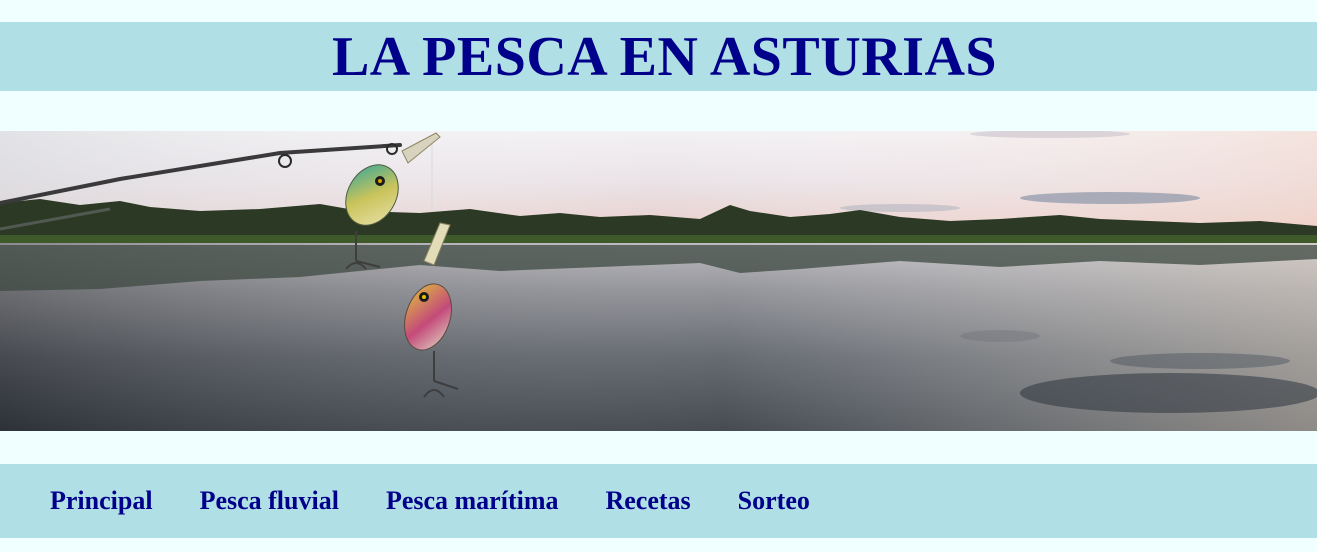 This screenshot has height=552, width=1317. What do you see at coordinates (647, 501) in the screenshot?
I see `nav-item-recetas: Recetas` at bounding box center [647, 501].